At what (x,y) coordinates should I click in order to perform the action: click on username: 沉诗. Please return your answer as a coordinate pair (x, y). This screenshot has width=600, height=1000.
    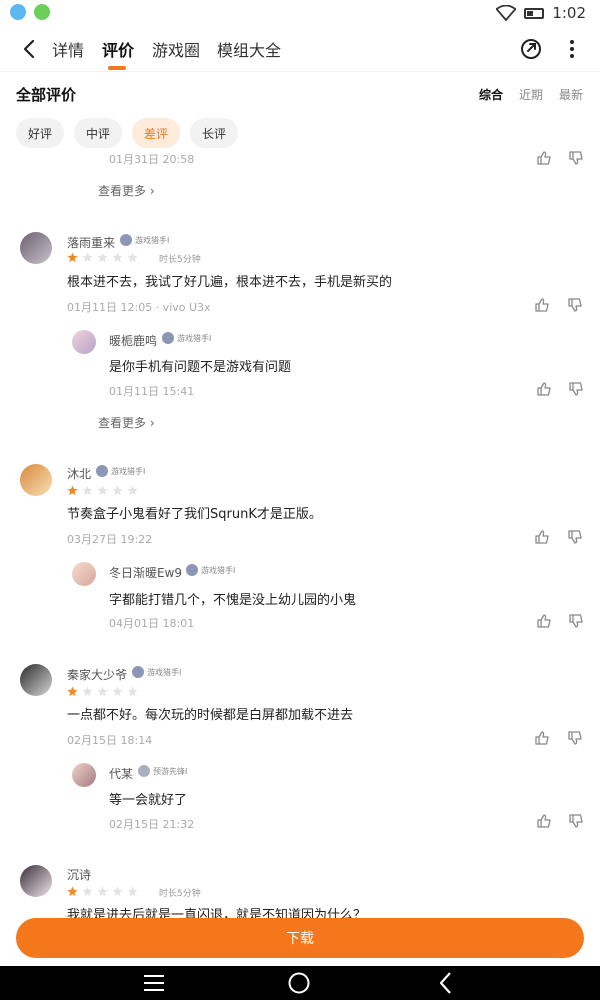
    Looking at the image, I should click on (79, 874).